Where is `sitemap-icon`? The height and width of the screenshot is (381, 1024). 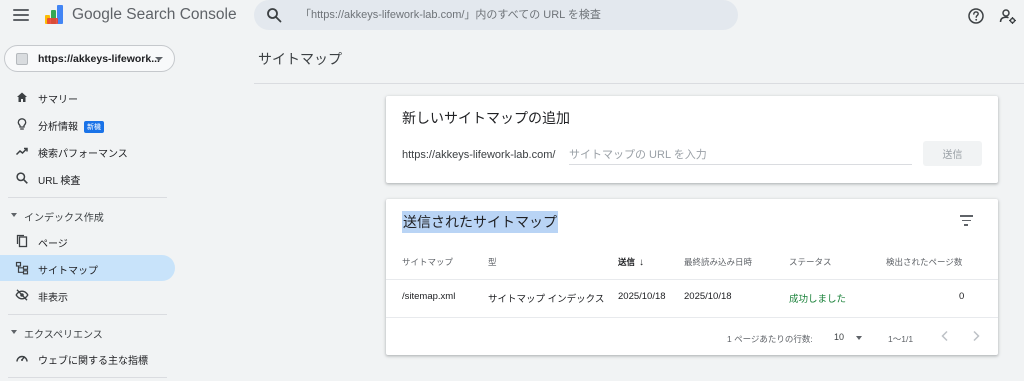 sitemap-icon is located at coordinates (22, 268).